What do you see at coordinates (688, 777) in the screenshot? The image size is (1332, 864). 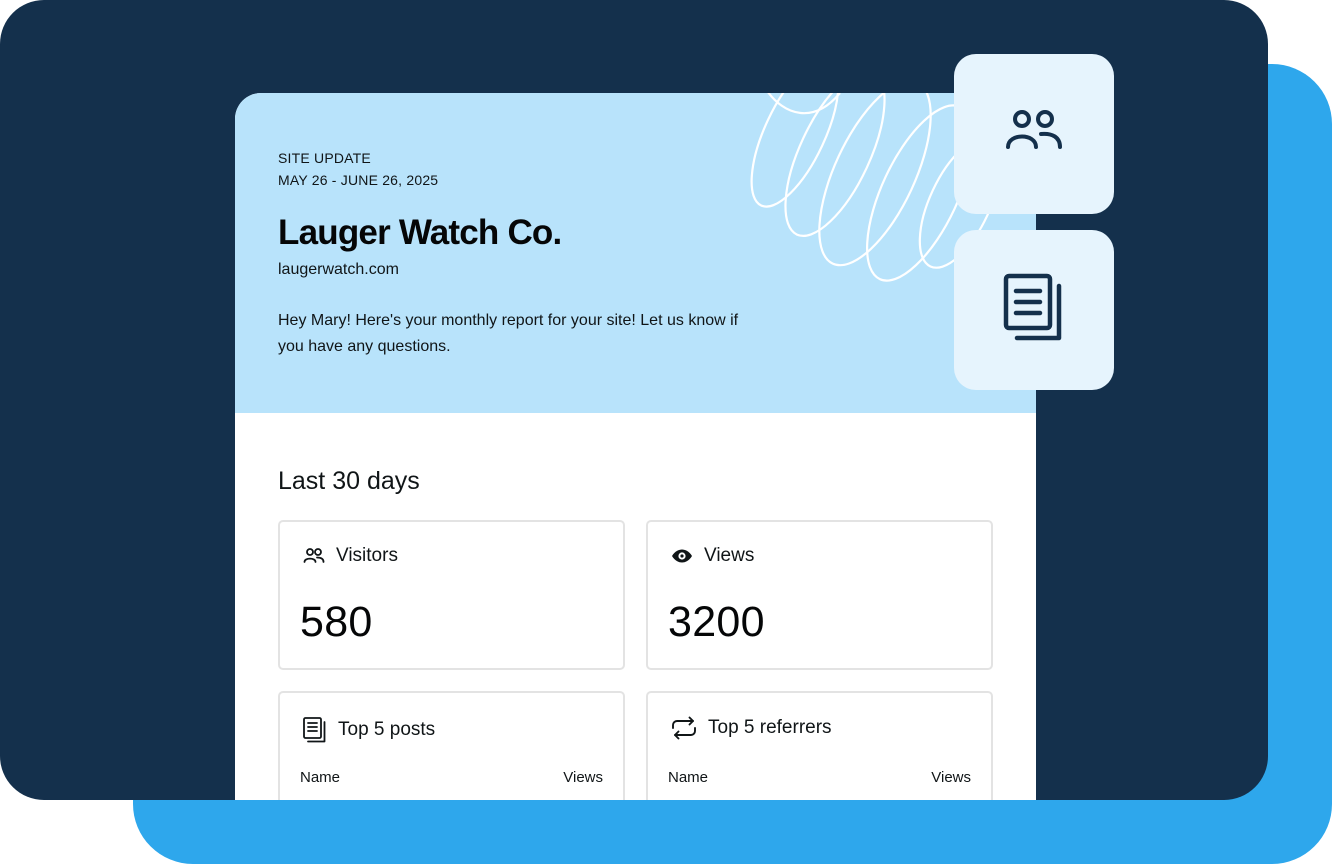 I see `referrers-name-column-header: Name` at bounding box center [688, 777].